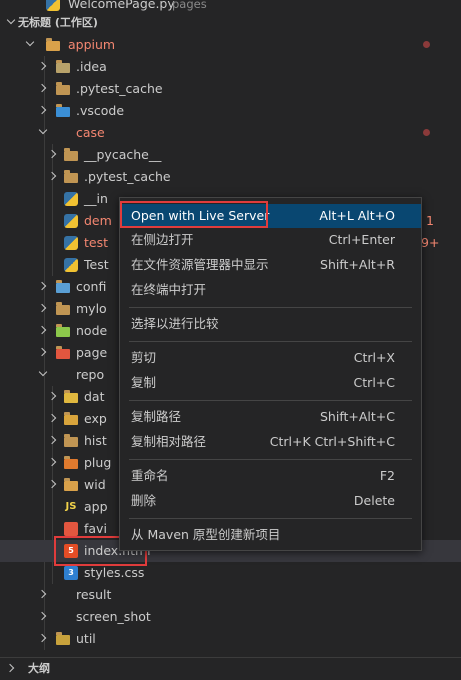  Describe the element at coordinates (71, 484) in the screenshot. I see `widget-folder-icon` at that location.